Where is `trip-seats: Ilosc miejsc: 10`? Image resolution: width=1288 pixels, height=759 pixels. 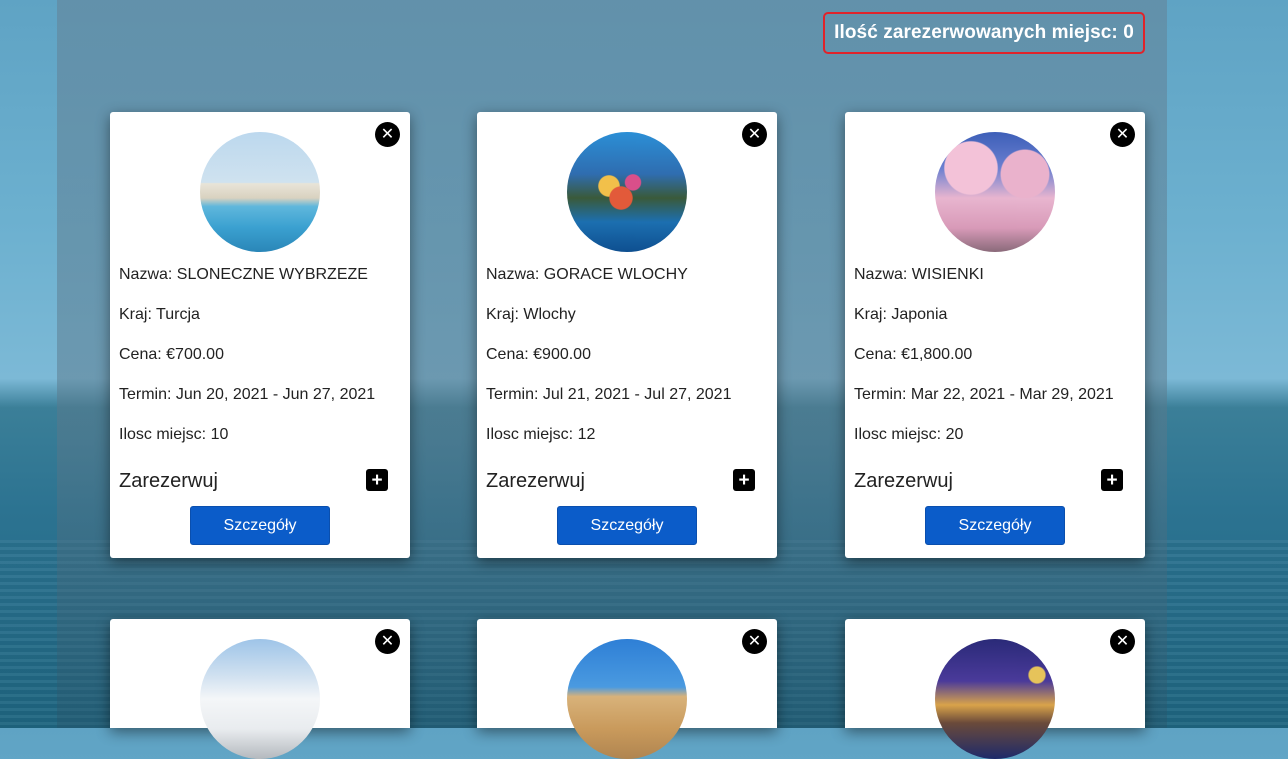 trip-seats: Ilosc miejsc: 10 is located at coordinates (174, 434).